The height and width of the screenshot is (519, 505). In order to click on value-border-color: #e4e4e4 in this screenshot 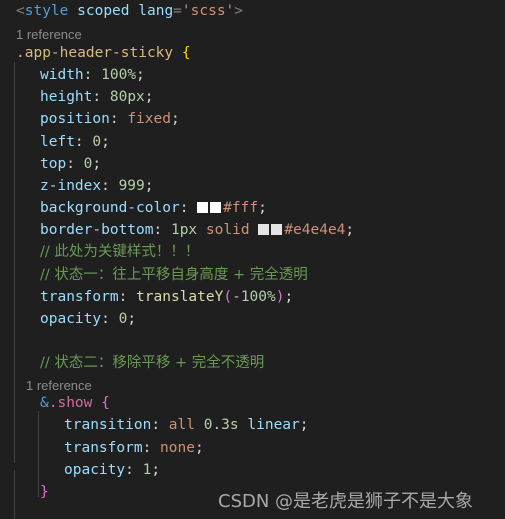, I will do `click(315, 230)`.